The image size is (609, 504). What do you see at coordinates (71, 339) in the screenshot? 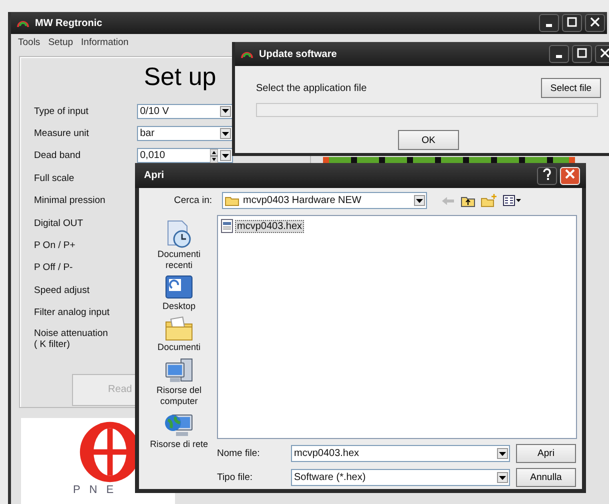
I see `field-label: Noise attenuation ( K filter)` at bounding box center [71, 339].